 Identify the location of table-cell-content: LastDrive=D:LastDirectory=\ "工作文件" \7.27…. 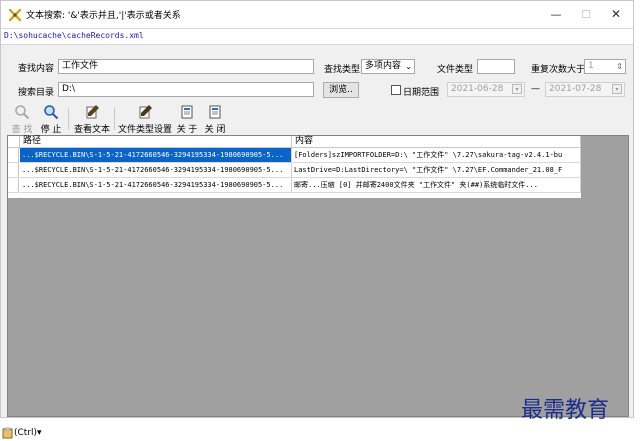
(436, 170).